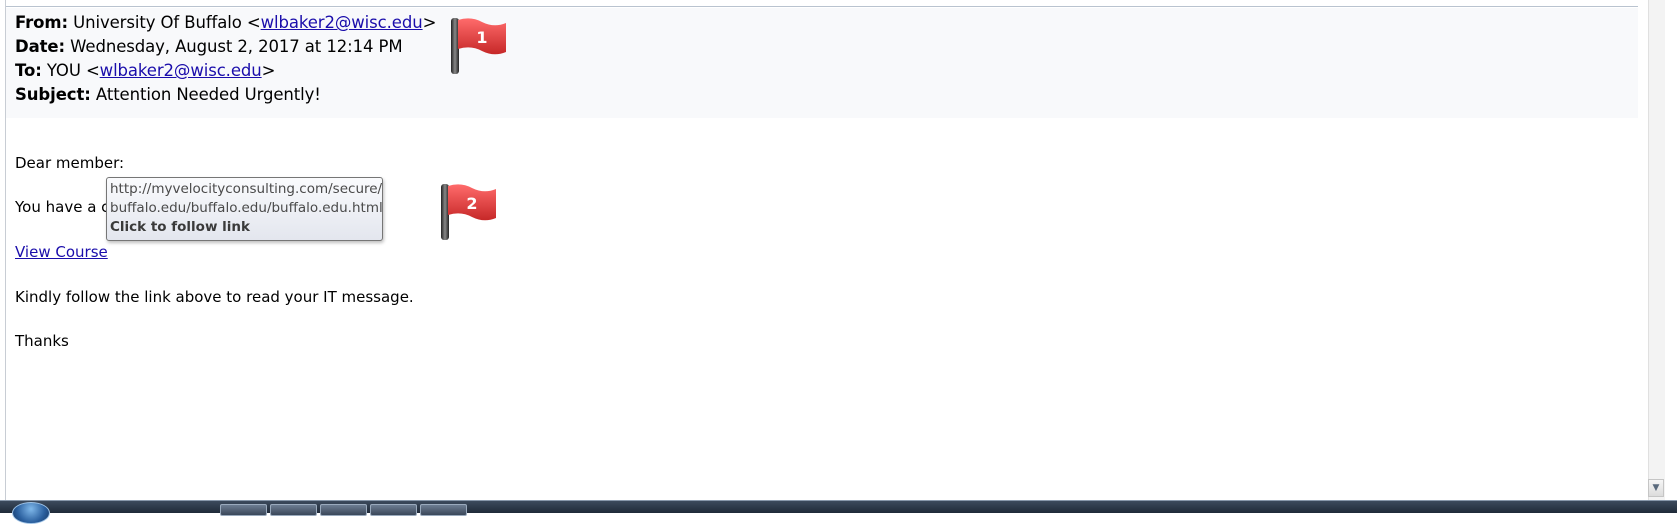  I want to click on tooltip-follow-text: Click to follow link, so click(180, 227).